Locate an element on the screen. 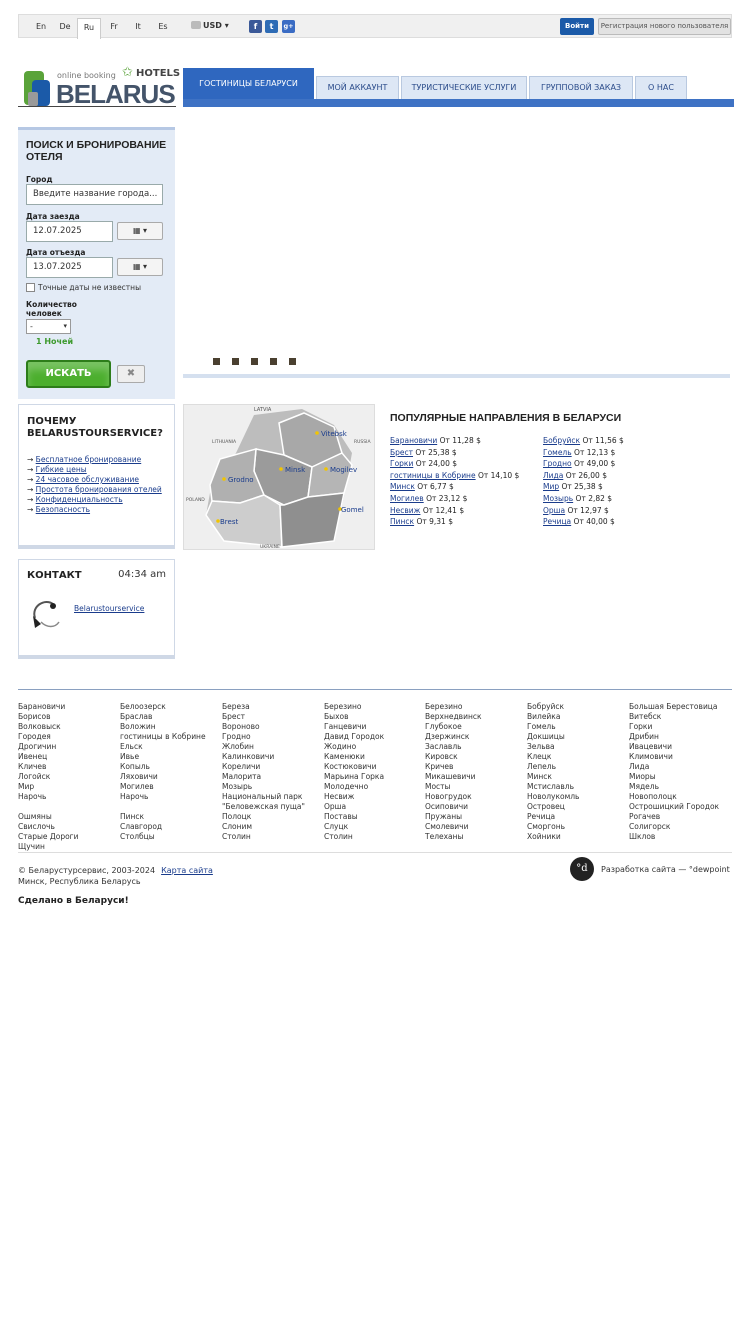 The width and height of the screenshot is (750, 1334). footer-city-link: Верхнедвинск is located at coordinates (453, 717).